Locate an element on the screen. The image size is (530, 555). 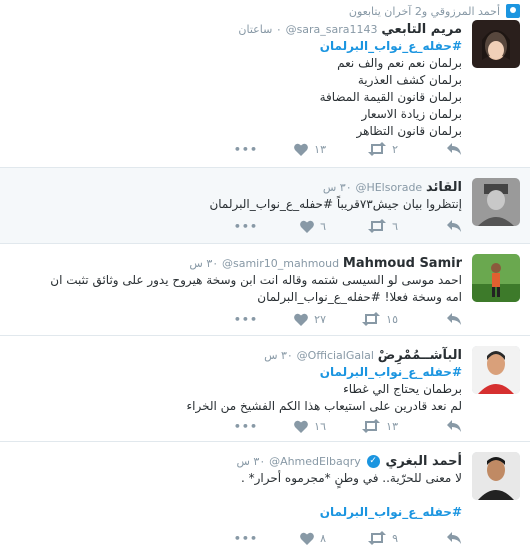
like-button: ٦ is located at coordinates (313, 226).